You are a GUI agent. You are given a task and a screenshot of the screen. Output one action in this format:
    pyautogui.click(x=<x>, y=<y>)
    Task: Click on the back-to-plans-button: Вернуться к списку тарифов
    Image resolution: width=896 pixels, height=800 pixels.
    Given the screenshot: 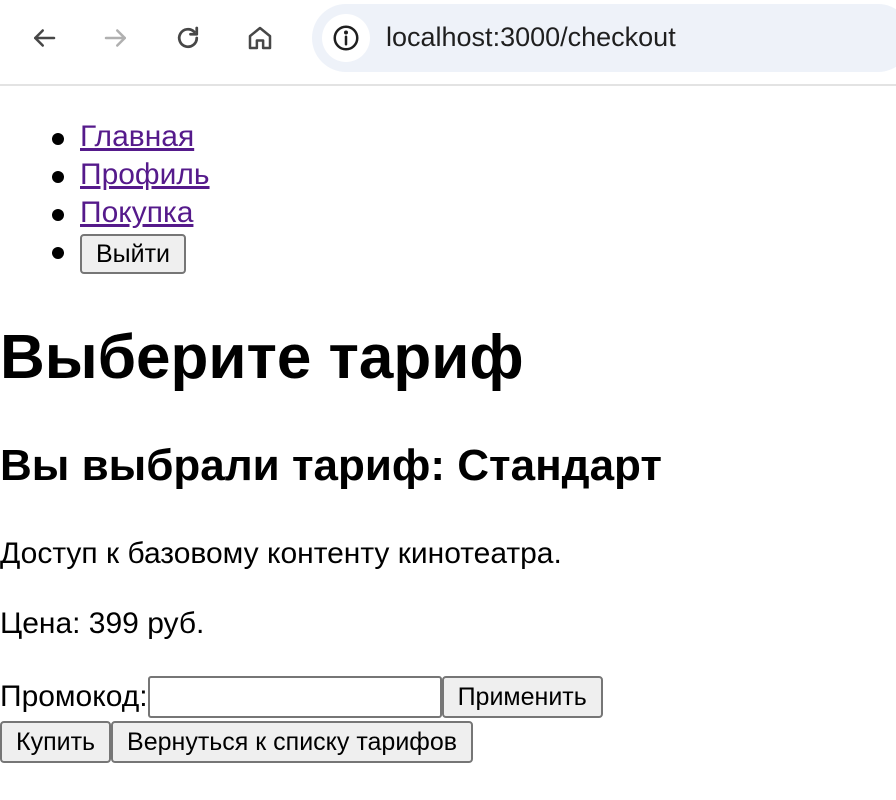 What is the action you would take?
    pyautogui.click(x=292, y=742)
    